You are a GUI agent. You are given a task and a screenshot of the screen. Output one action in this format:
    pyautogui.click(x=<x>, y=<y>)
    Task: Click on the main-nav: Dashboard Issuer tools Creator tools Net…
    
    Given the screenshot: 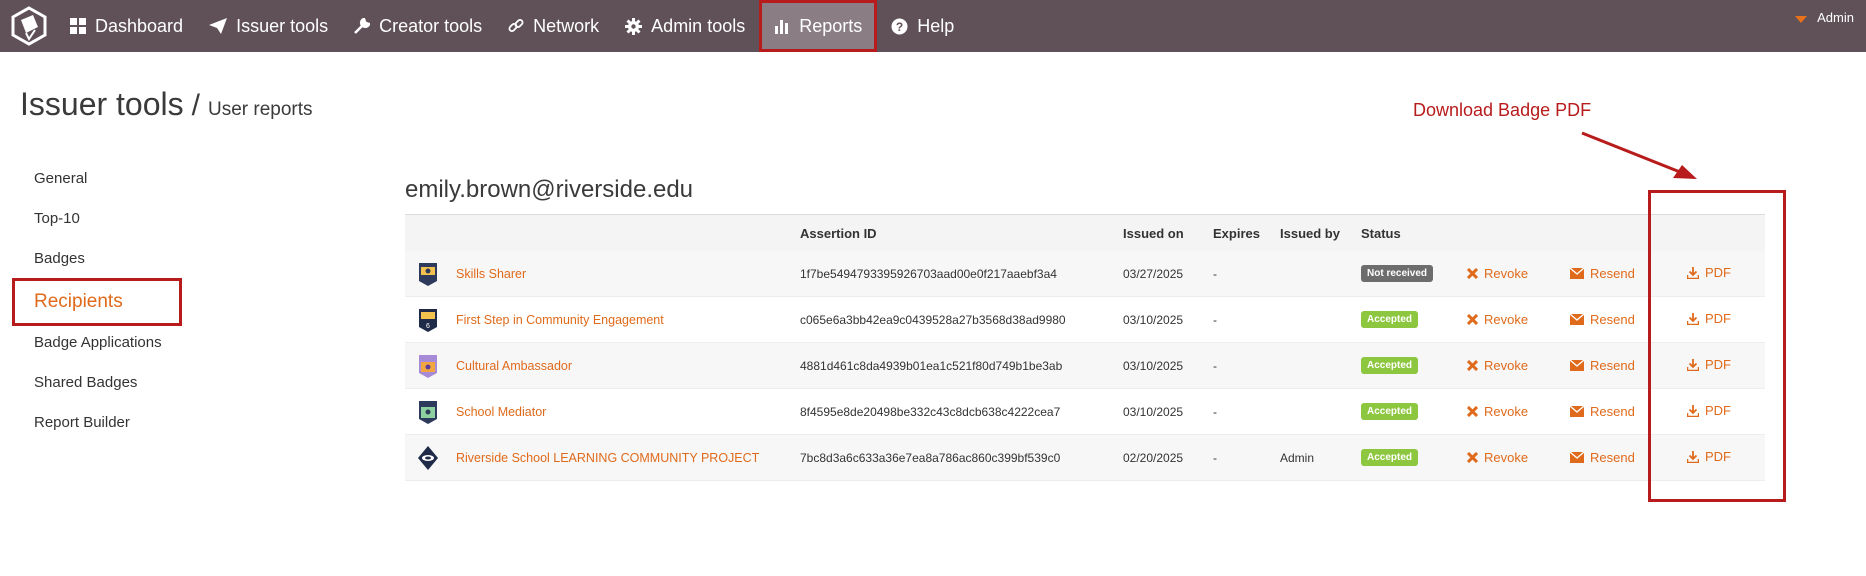 What is the action you would take?
    pyautogui.click(x=525, y=26)
    